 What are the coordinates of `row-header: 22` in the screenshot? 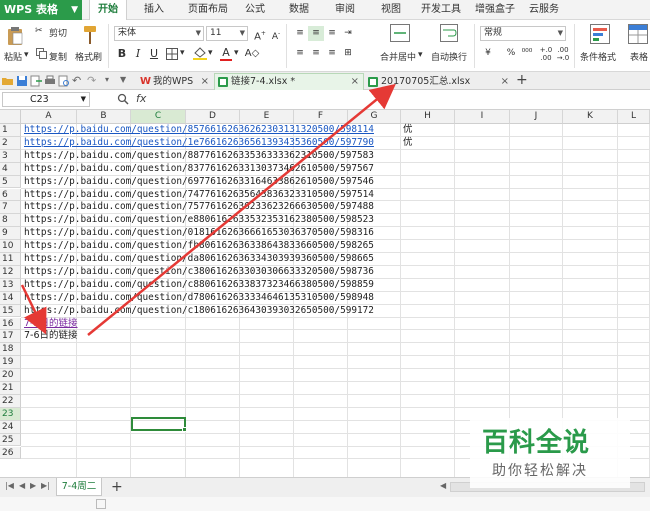 It's located at (10, 401).